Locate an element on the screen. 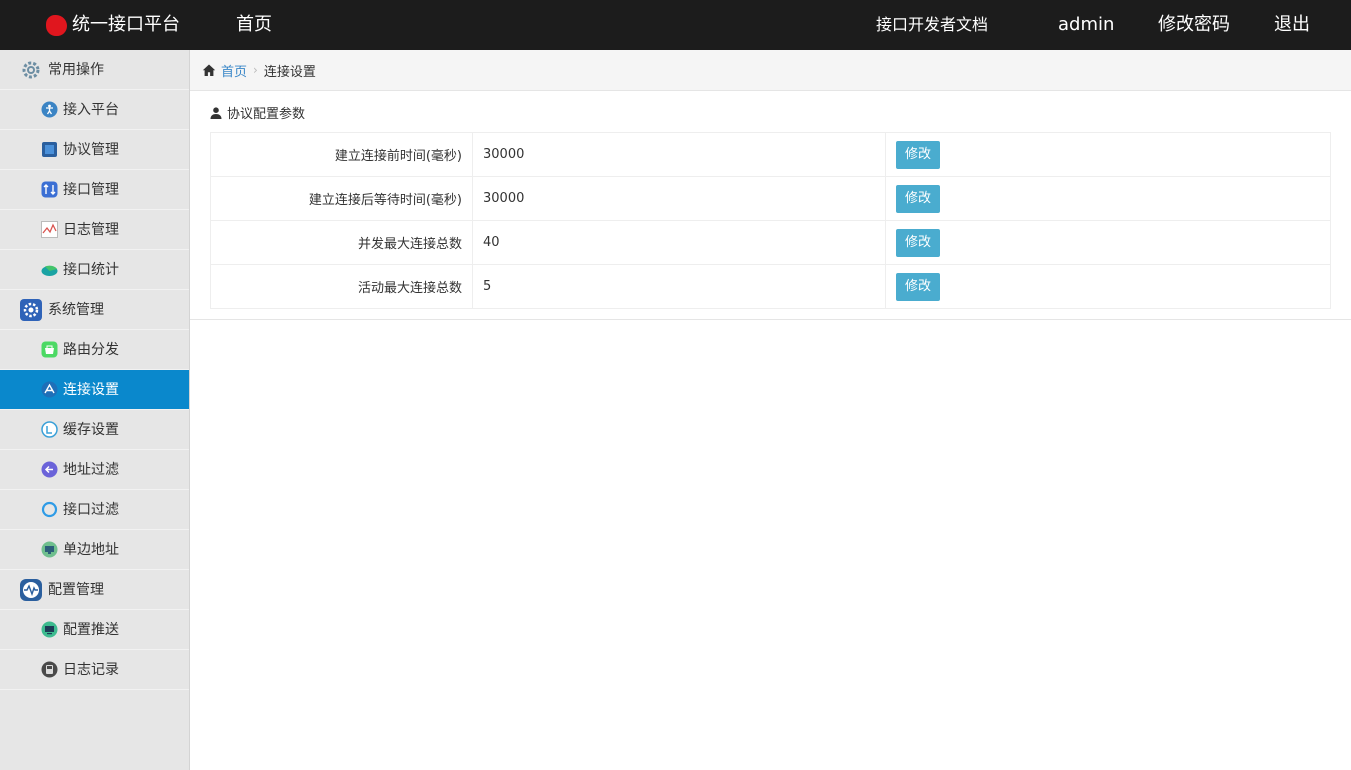 The height and width of the screenshot is (770, 1351). sidebar-item-access-platform: 接入平台 is located at coordinates (94, 110).